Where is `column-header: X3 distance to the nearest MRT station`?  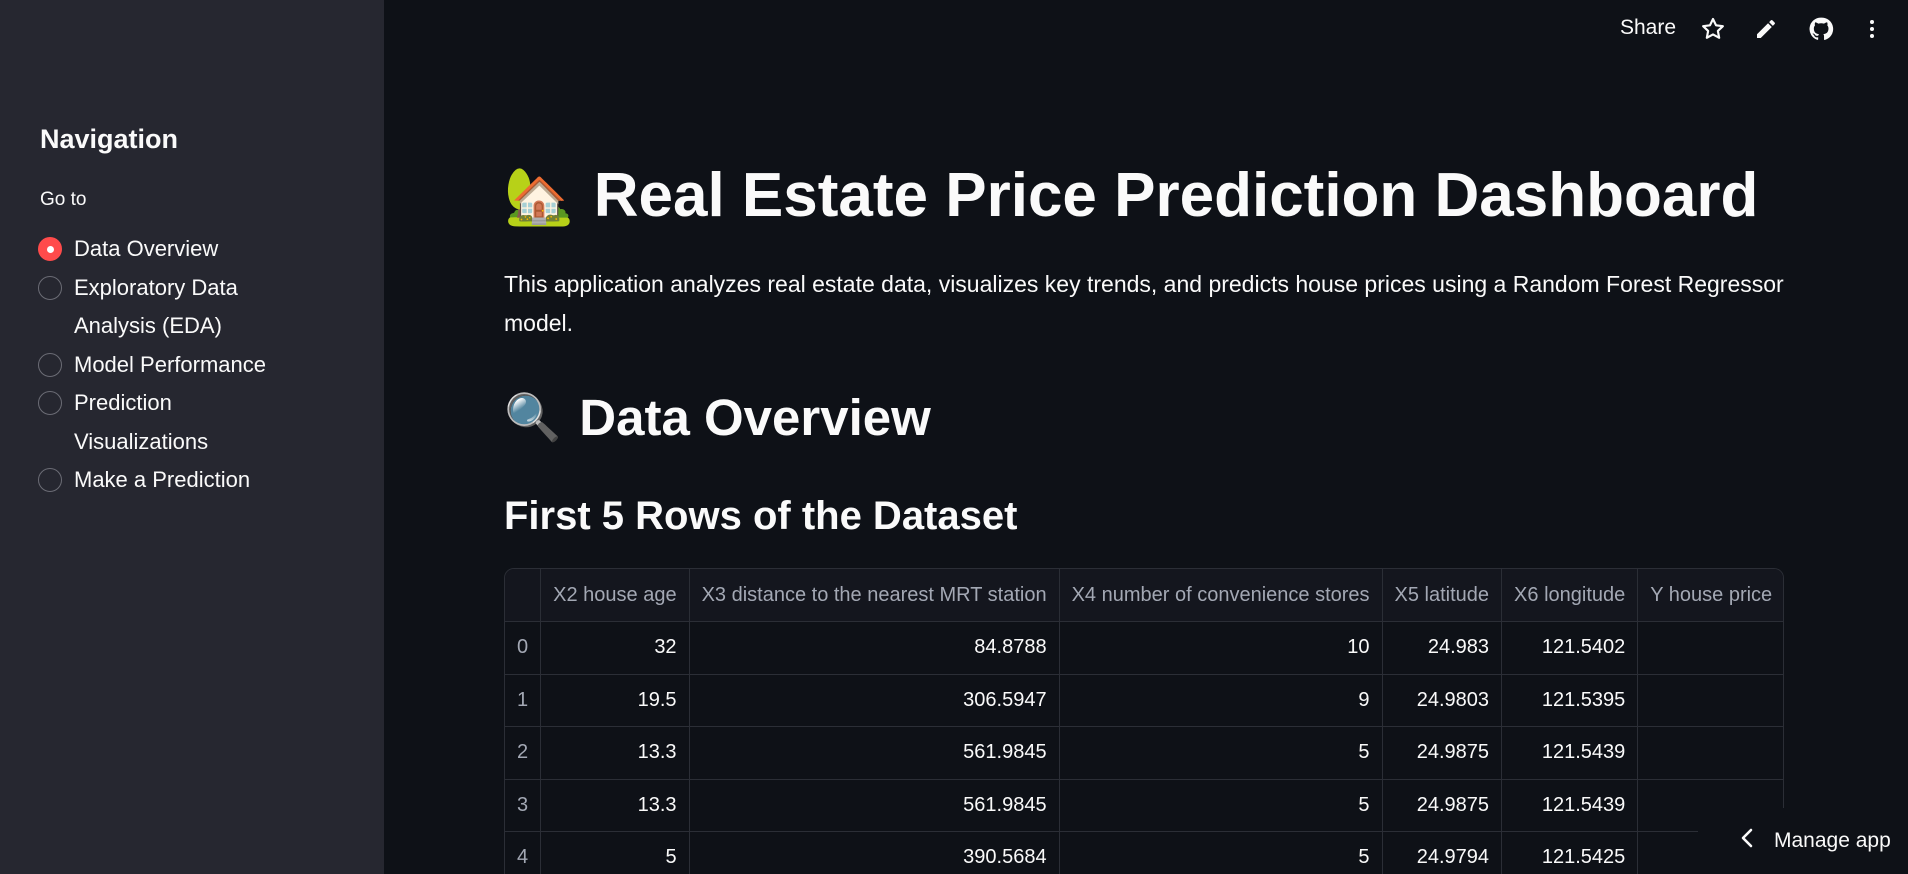
column-header: X3 distance to the nearest MRT station is located at coordinates (874, 595).